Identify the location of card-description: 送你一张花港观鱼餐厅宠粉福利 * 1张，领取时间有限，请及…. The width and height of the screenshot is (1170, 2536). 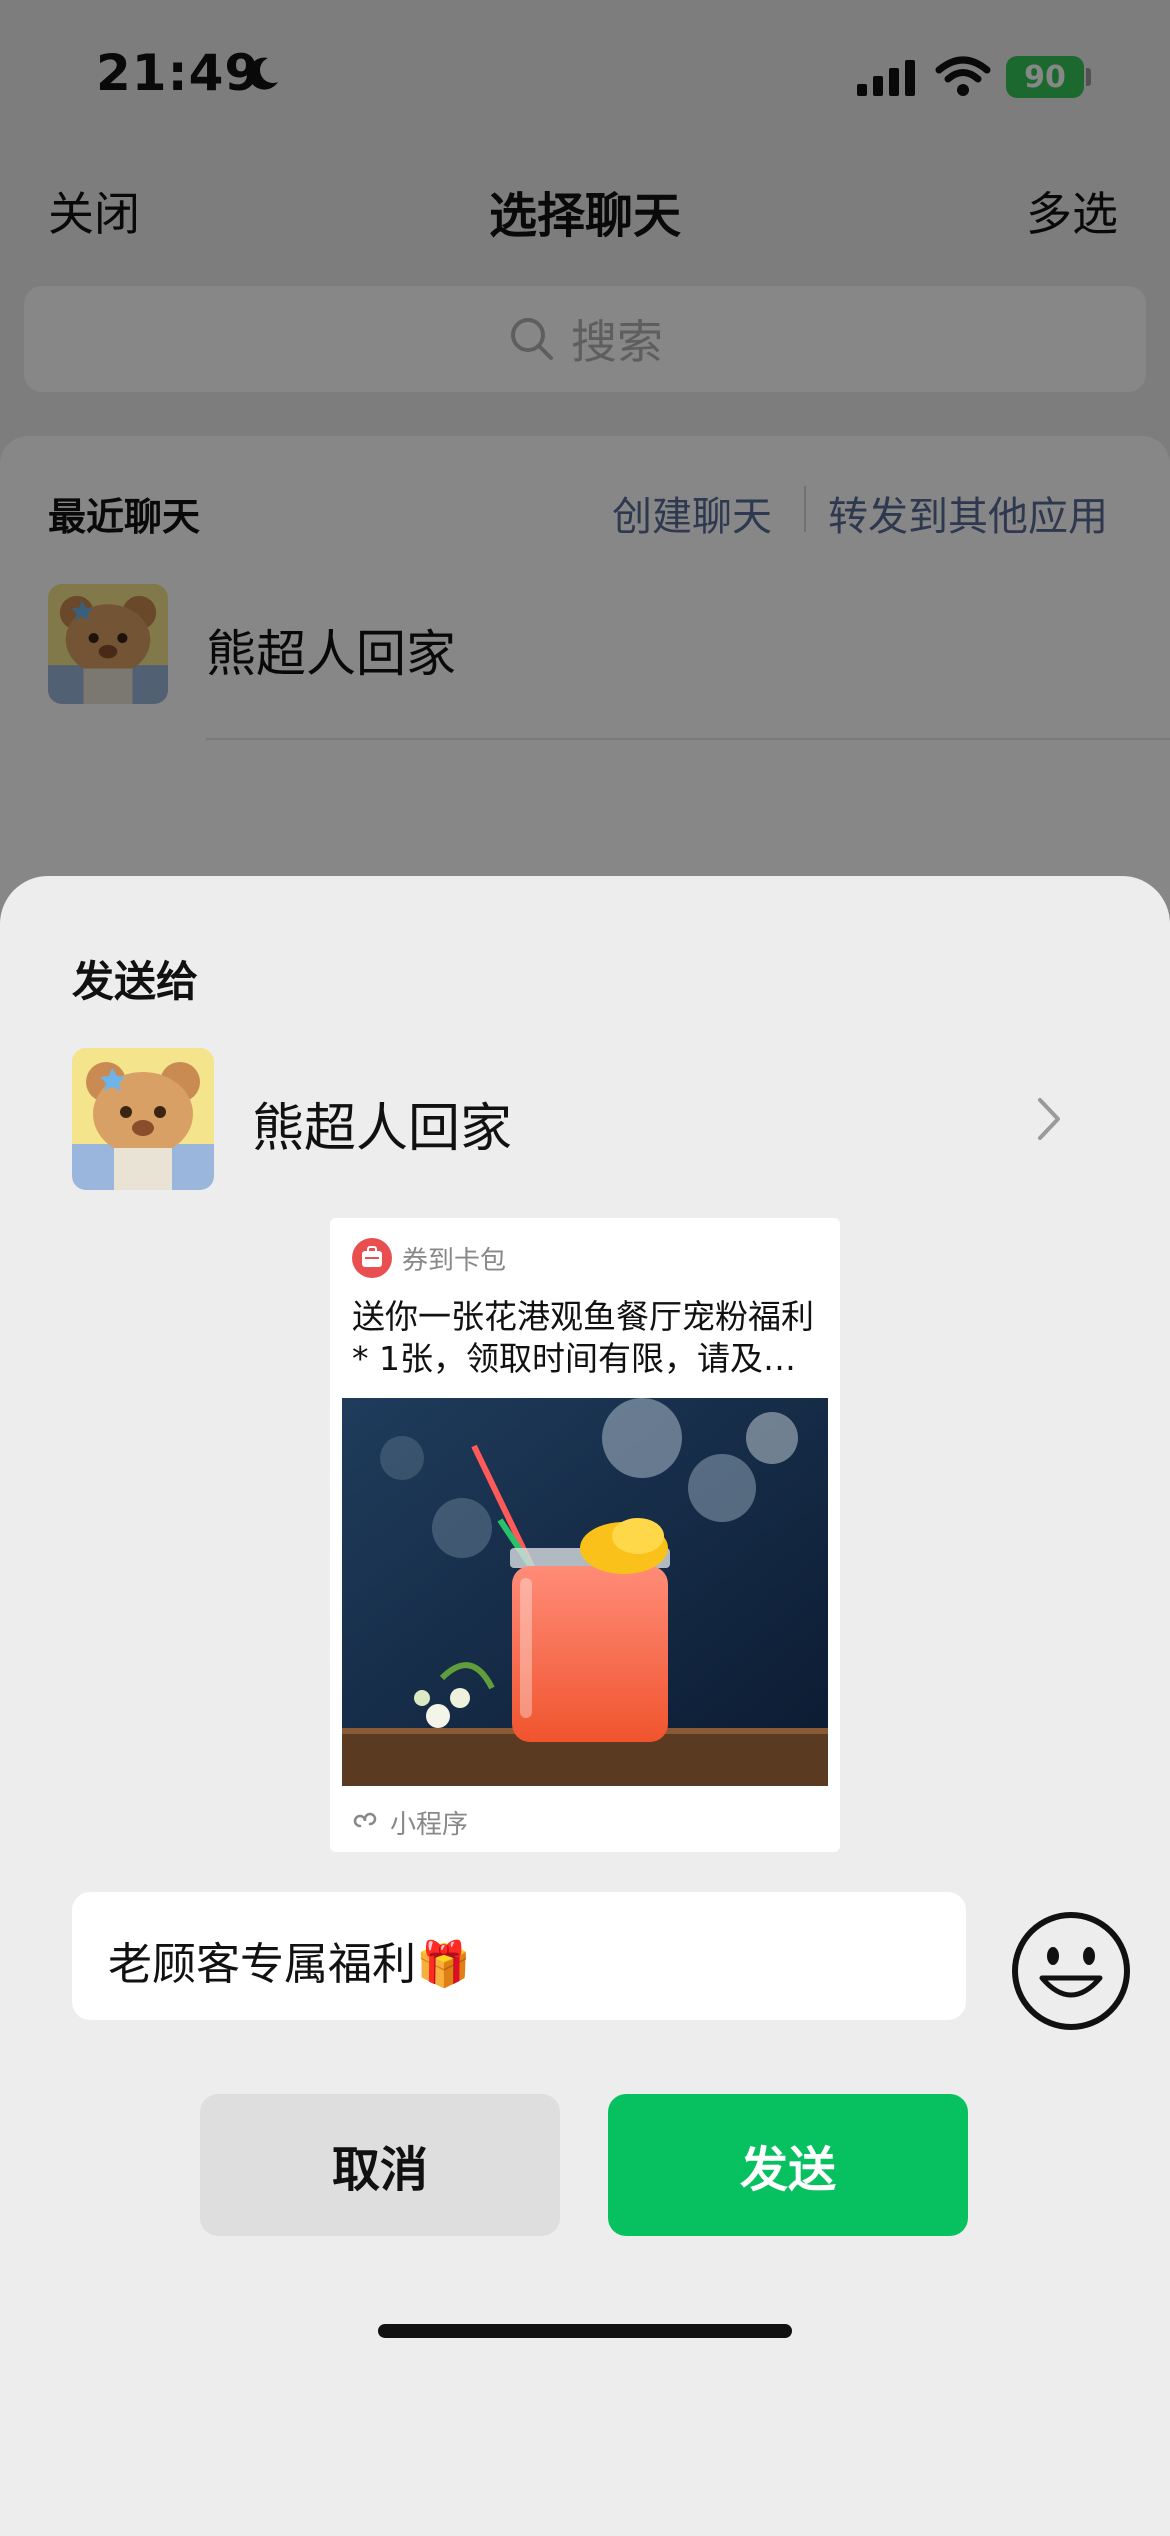
(583, 1337).